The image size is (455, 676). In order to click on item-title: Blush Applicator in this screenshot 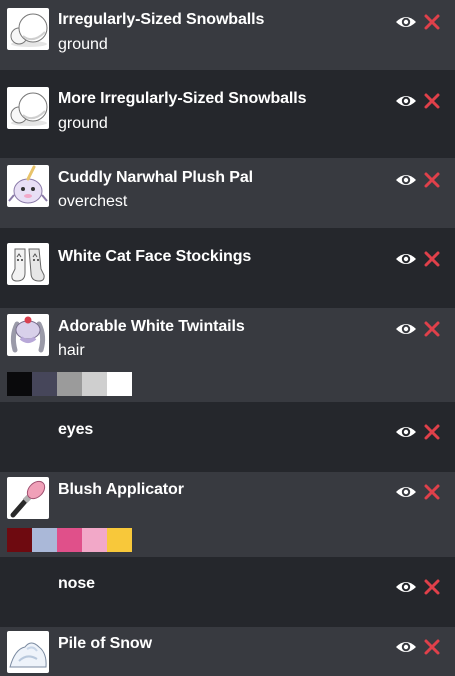, I will do `click(121, 489)`.